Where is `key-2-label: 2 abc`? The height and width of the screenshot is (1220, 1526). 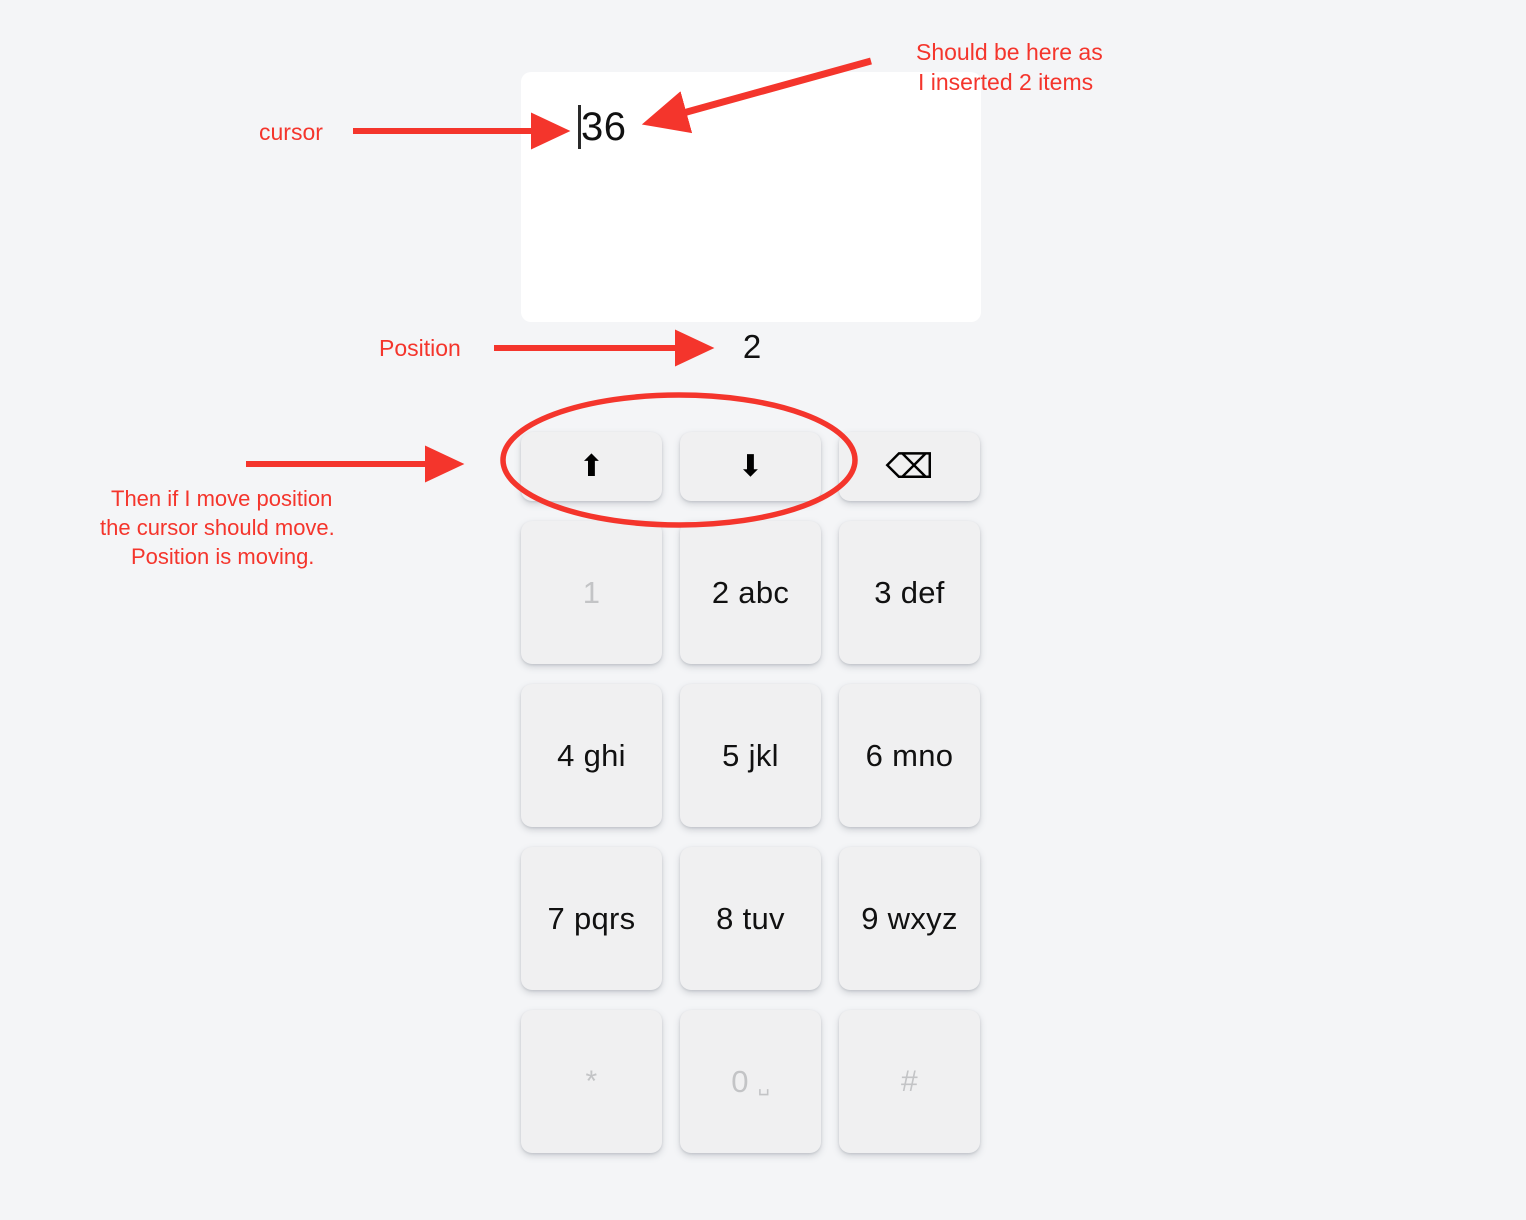 key-2-label: 2 abc is located at coordinates (750, 592).